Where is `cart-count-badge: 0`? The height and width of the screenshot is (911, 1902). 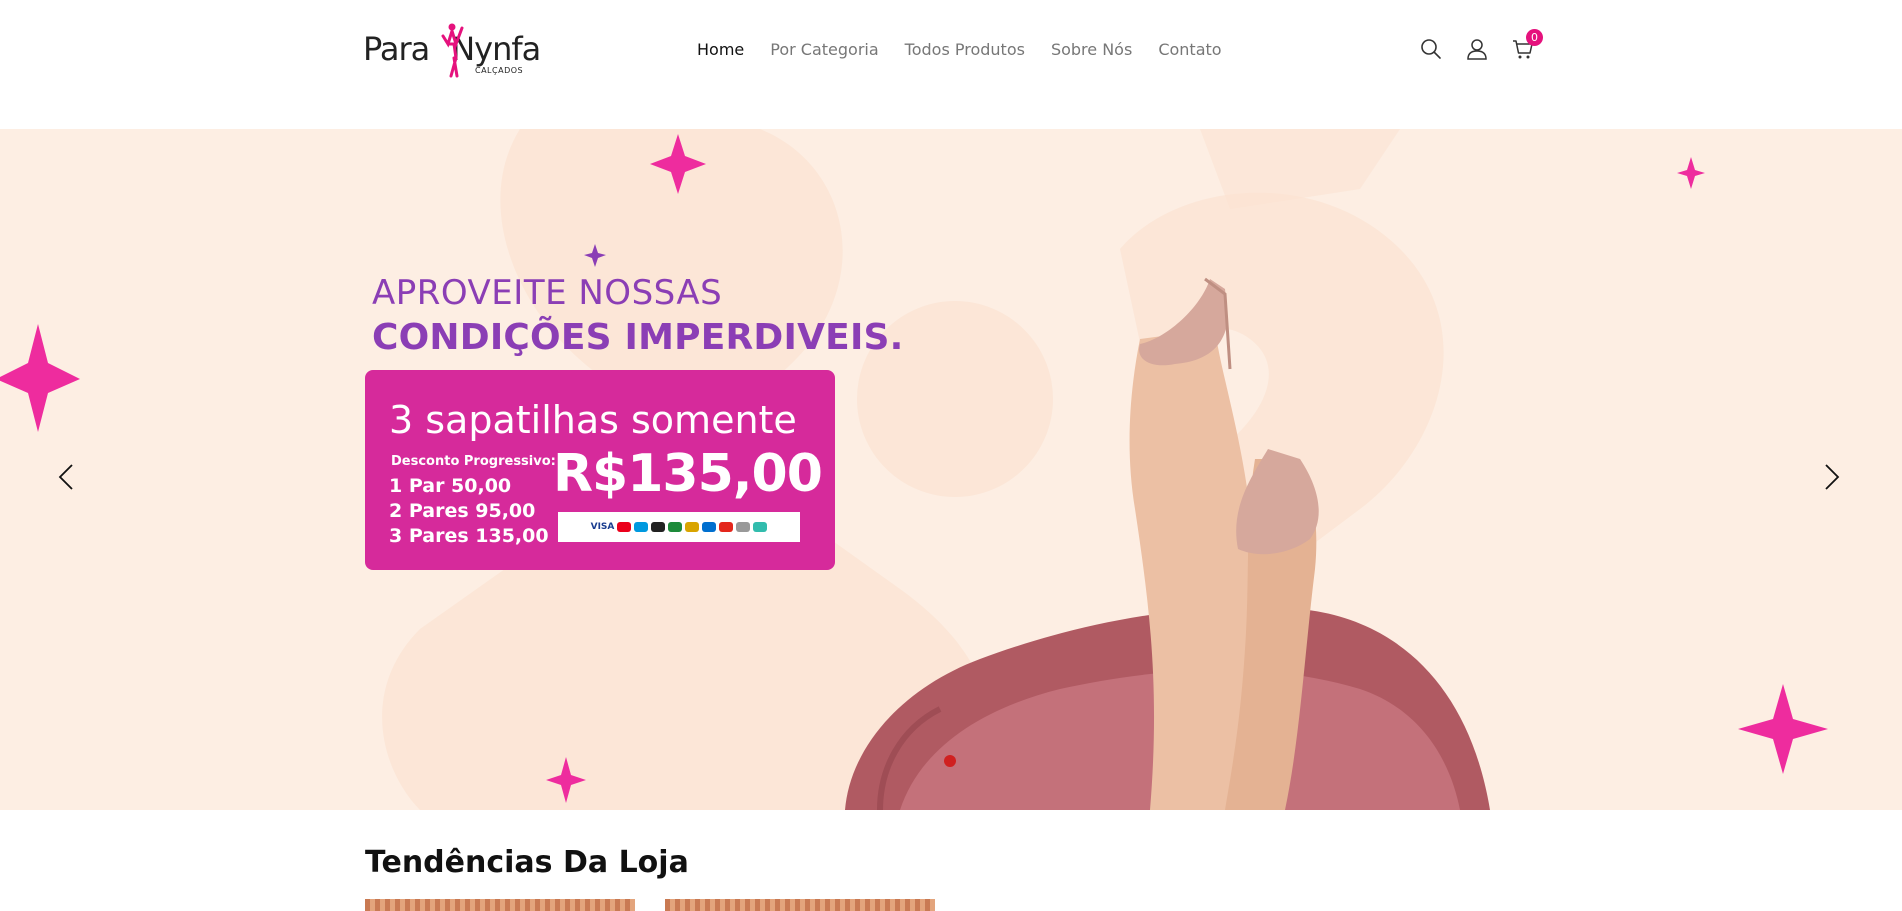
cart-count-badge: 0 is located at coordinates (1534, 37).